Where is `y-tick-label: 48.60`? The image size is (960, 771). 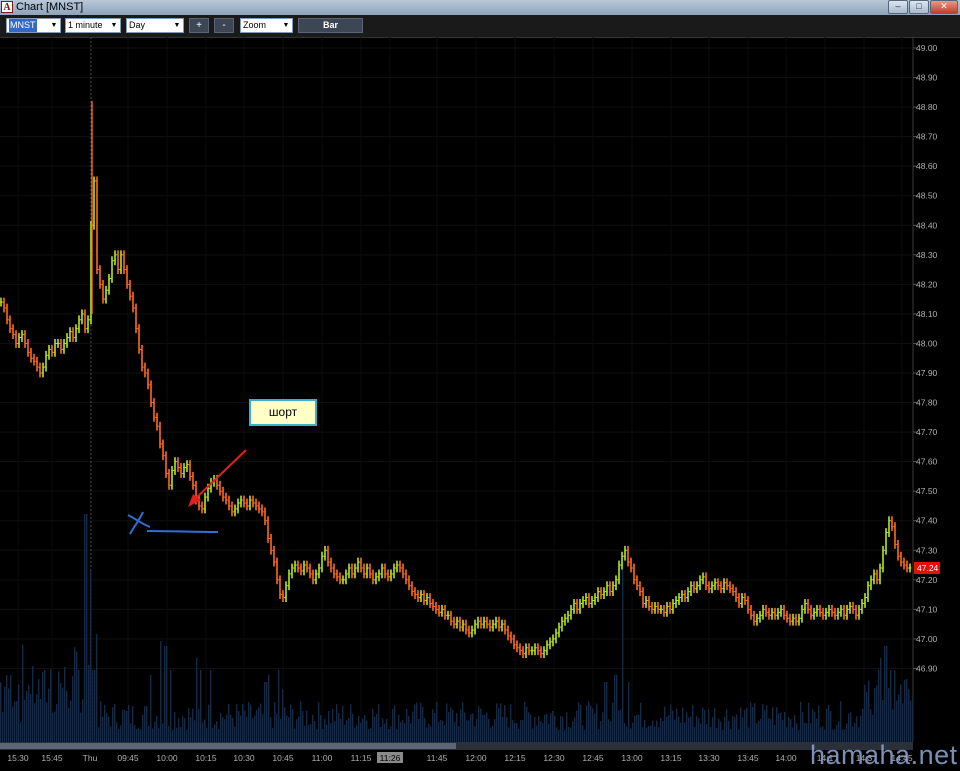
y-tick-label: 48.60 is located at coordinates (927, 166).